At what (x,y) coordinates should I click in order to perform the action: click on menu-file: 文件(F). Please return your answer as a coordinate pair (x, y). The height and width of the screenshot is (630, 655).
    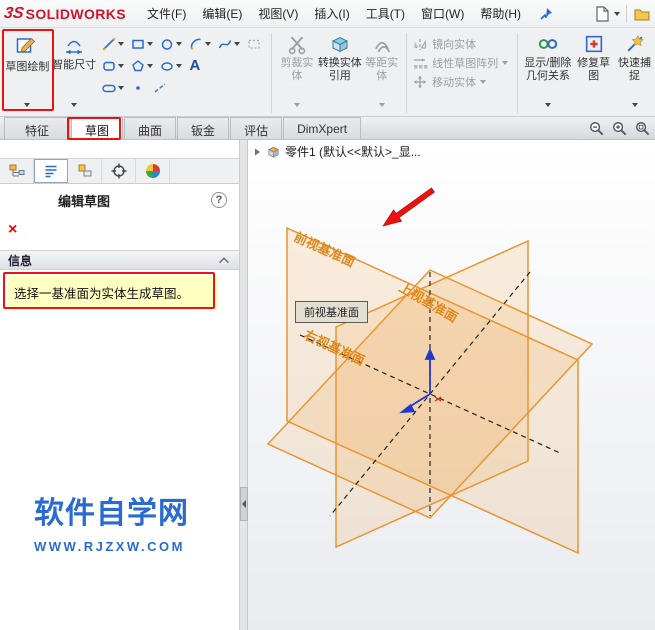
    Looking at the image, I should click on (166, 13).